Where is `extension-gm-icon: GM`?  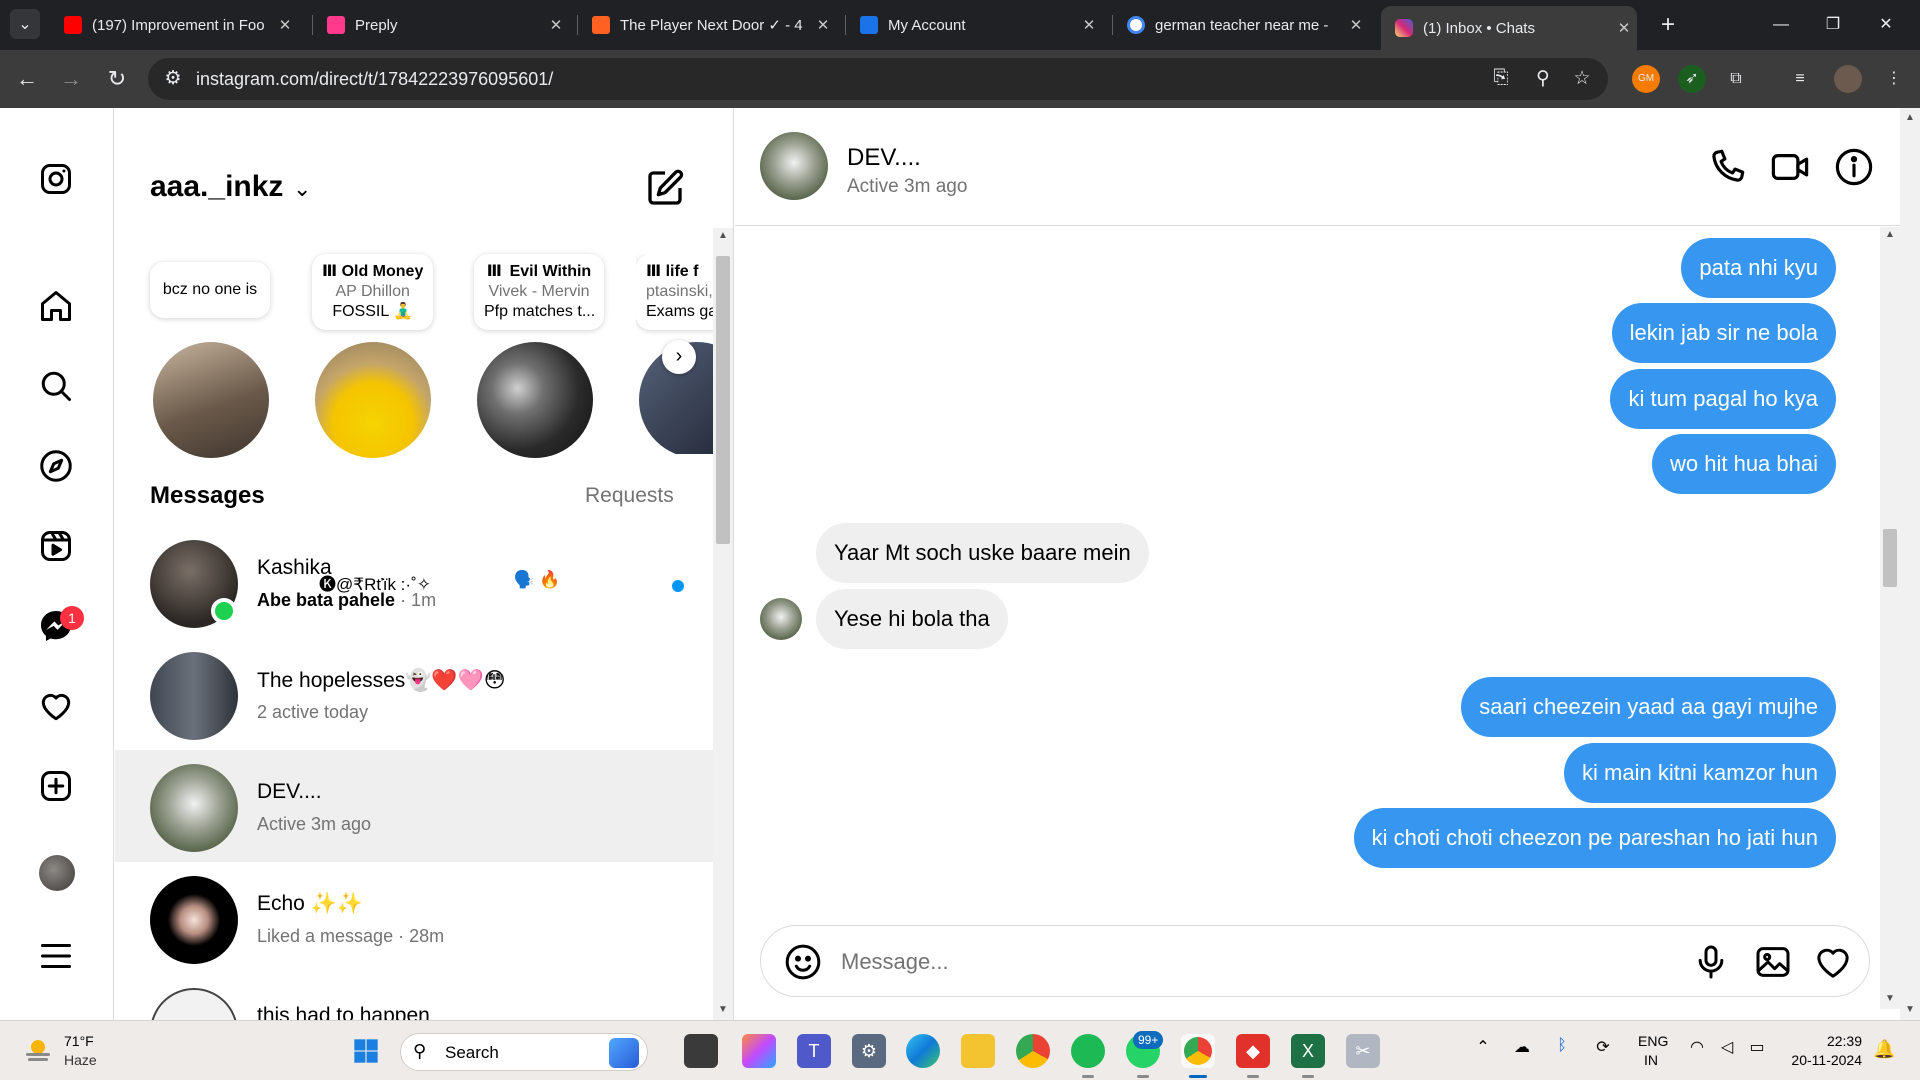
extension-gm-icon: GM is located at coordinates (1646, 79).